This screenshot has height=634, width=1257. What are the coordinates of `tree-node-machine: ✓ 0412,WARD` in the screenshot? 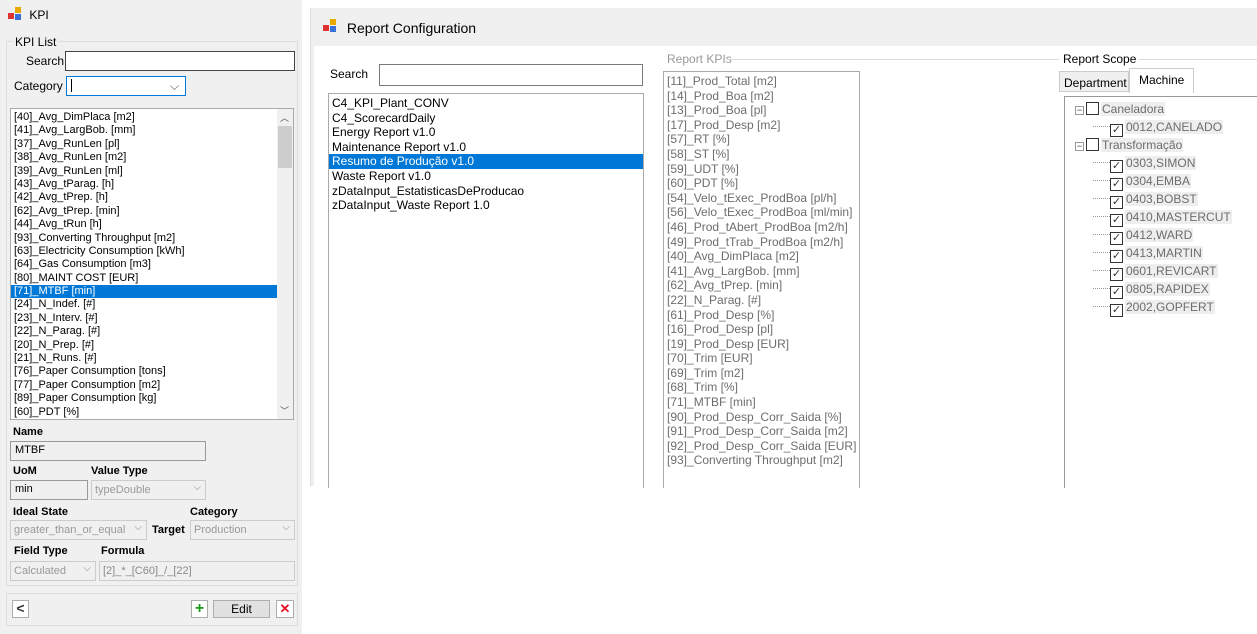 It's located at (1143, 236).